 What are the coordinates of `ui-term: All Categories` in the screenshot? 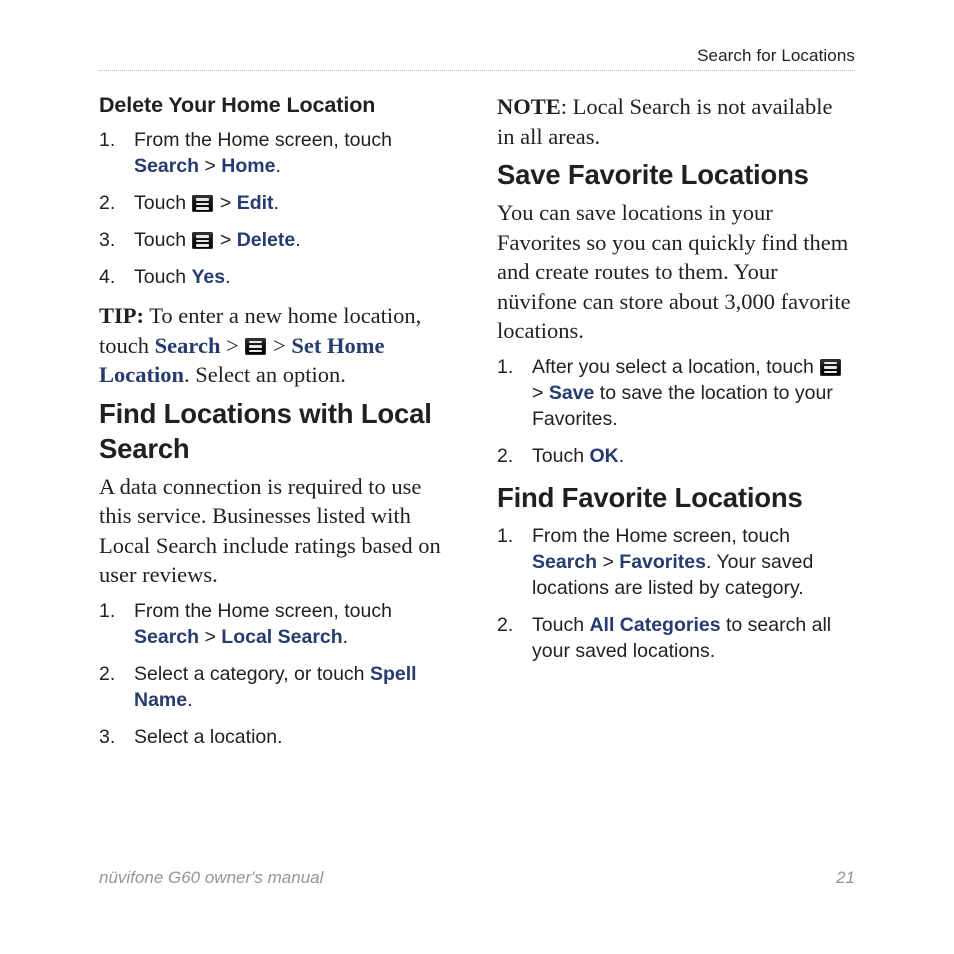 It's located at (655, 624).